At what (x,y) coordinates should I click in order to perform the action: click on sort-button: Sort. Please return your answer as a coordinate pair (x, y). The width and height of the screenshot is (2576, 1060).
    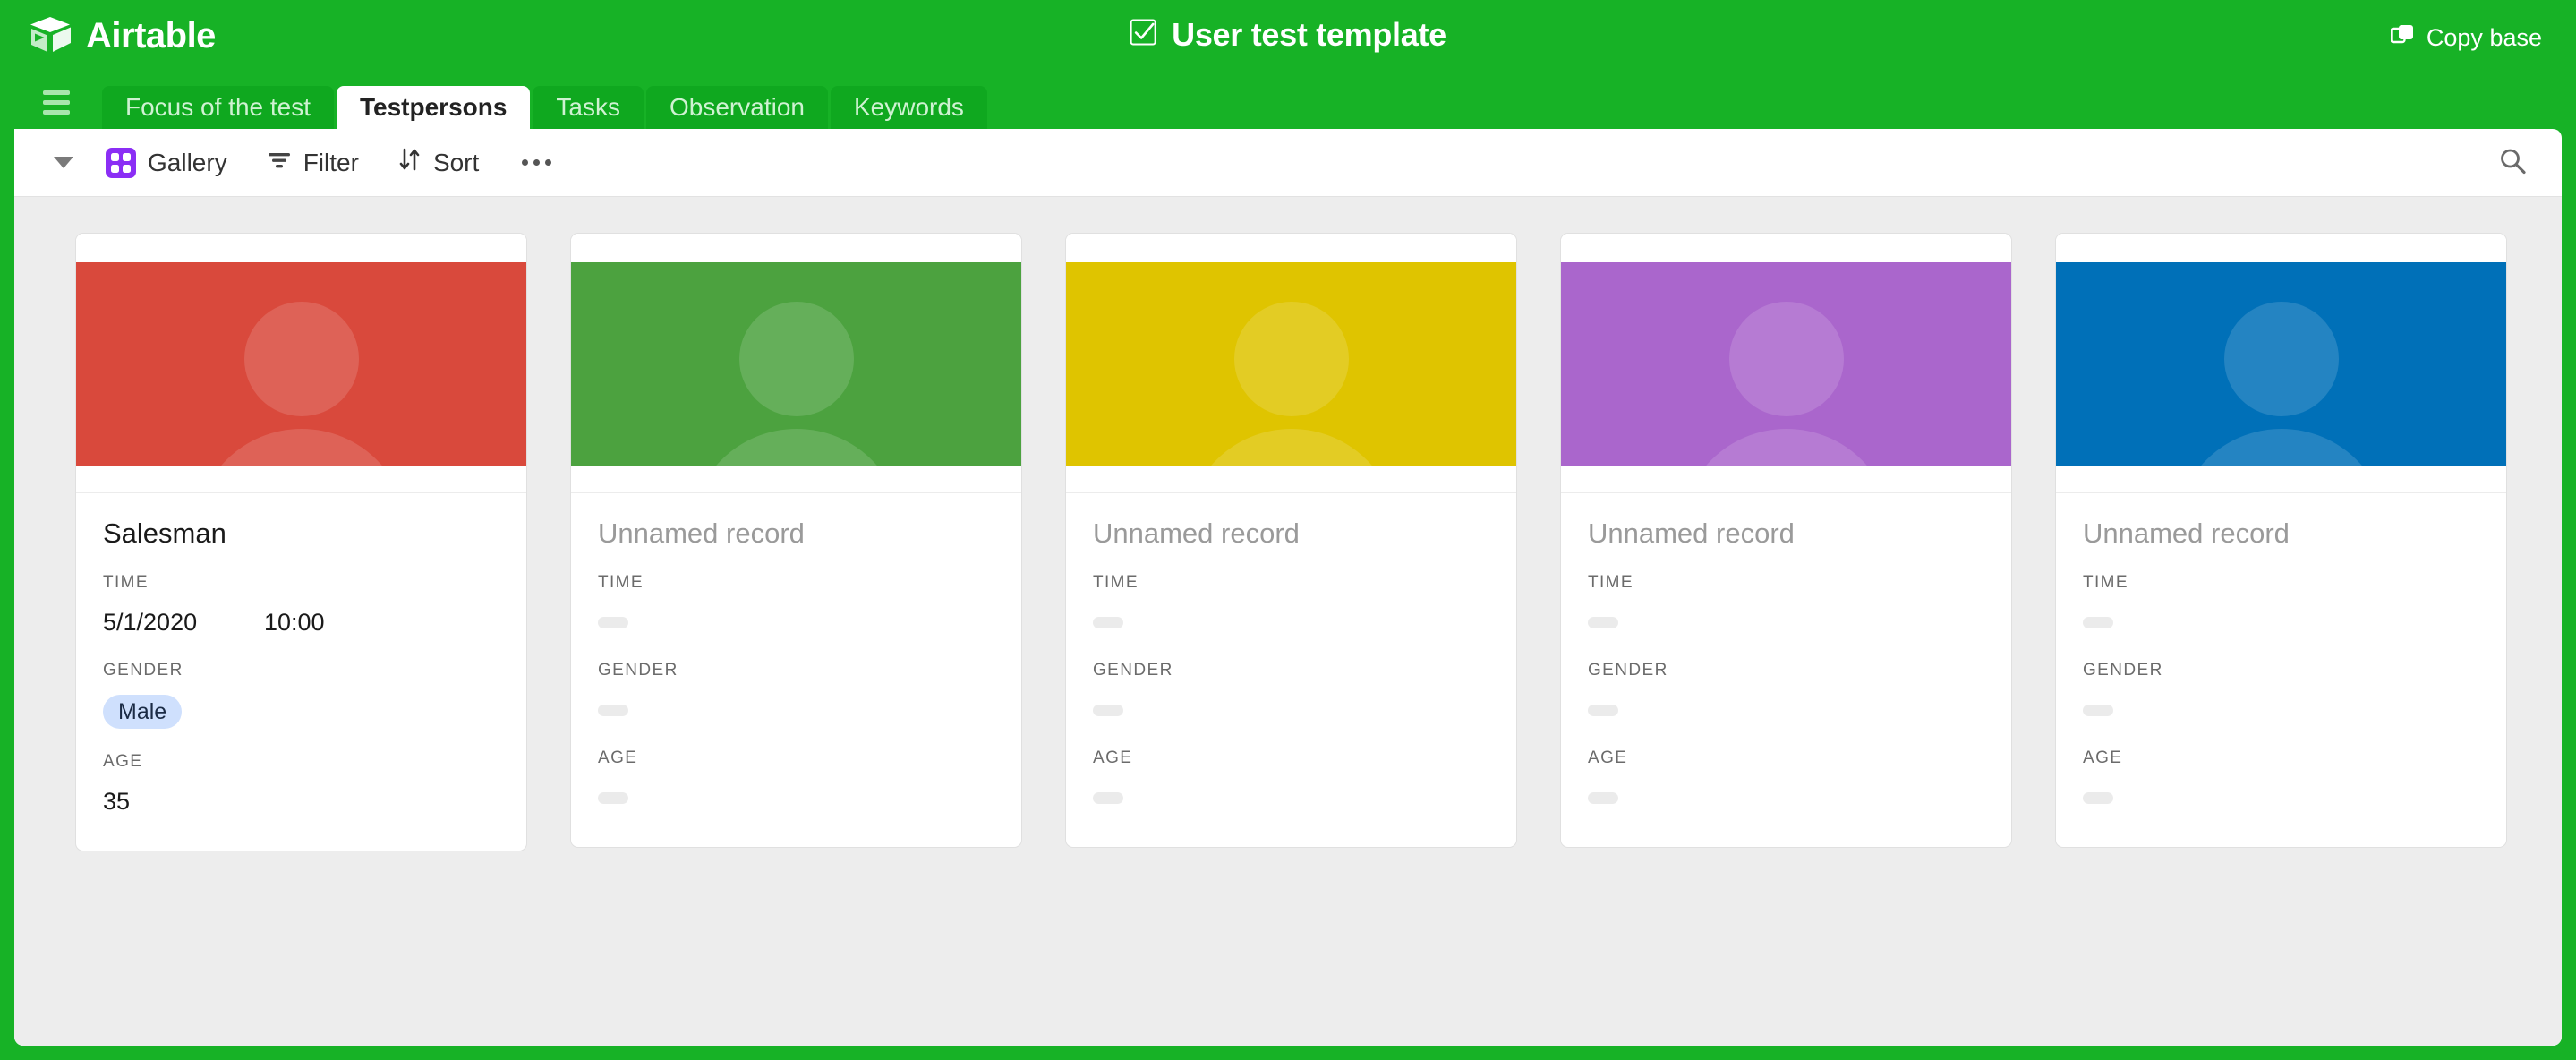
    Looking at the image, I should click on (438, 162).